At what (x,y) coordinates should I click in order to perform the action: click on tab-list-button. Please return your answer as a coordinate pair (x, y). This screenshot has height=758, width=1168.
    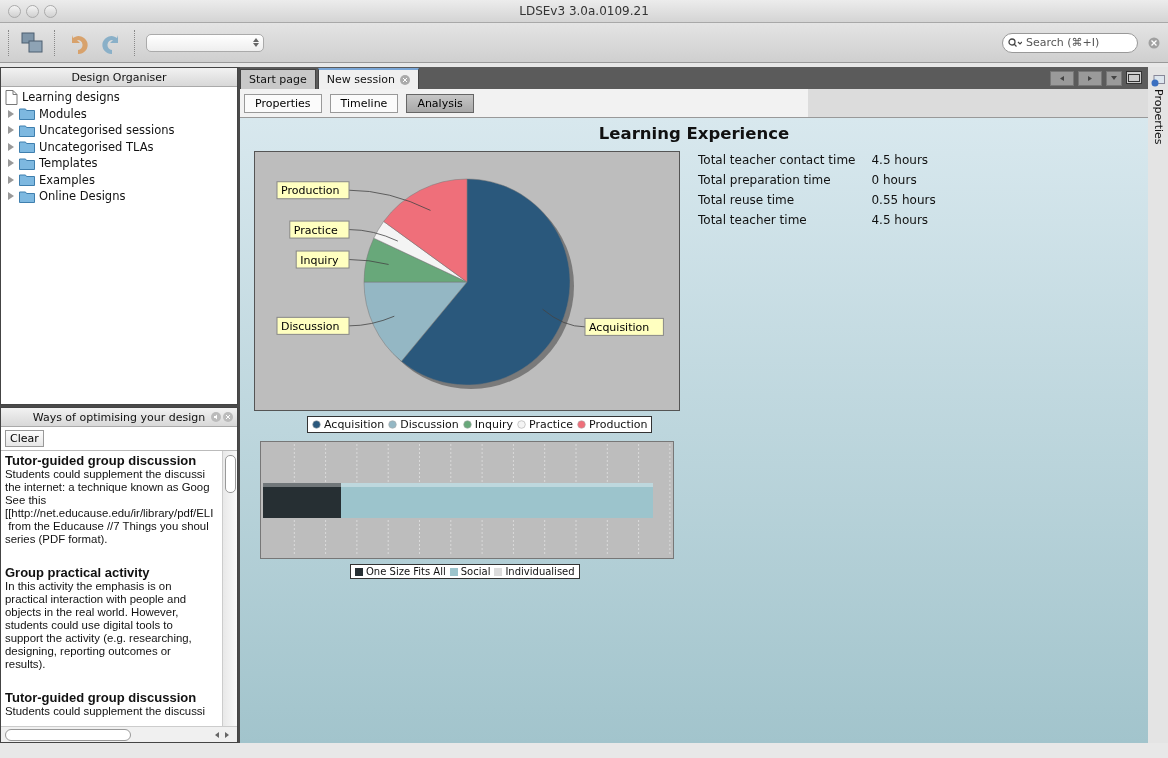
    Looking at the image, I should click on (1114, 78).